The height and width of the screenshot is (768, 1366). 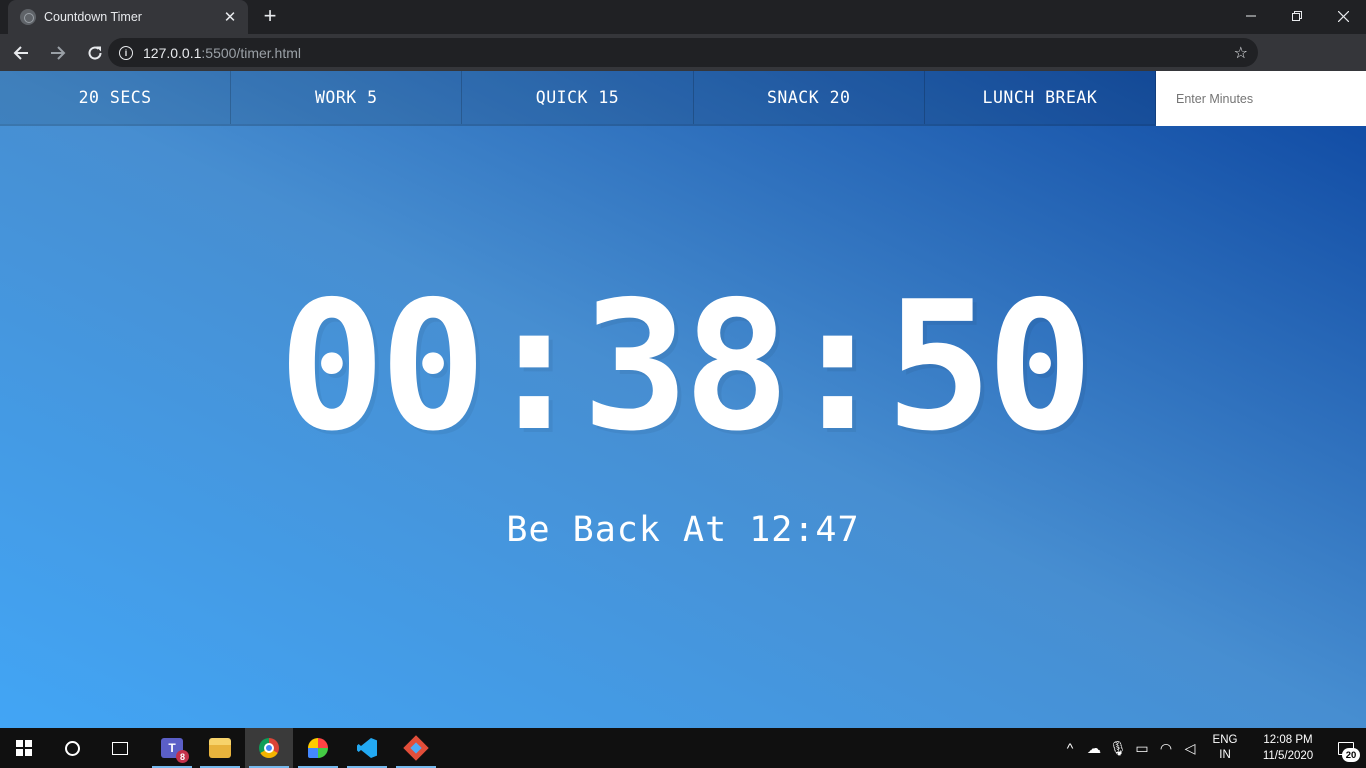 I want to click on new-tab-button: +, so click(x=270, y=16).